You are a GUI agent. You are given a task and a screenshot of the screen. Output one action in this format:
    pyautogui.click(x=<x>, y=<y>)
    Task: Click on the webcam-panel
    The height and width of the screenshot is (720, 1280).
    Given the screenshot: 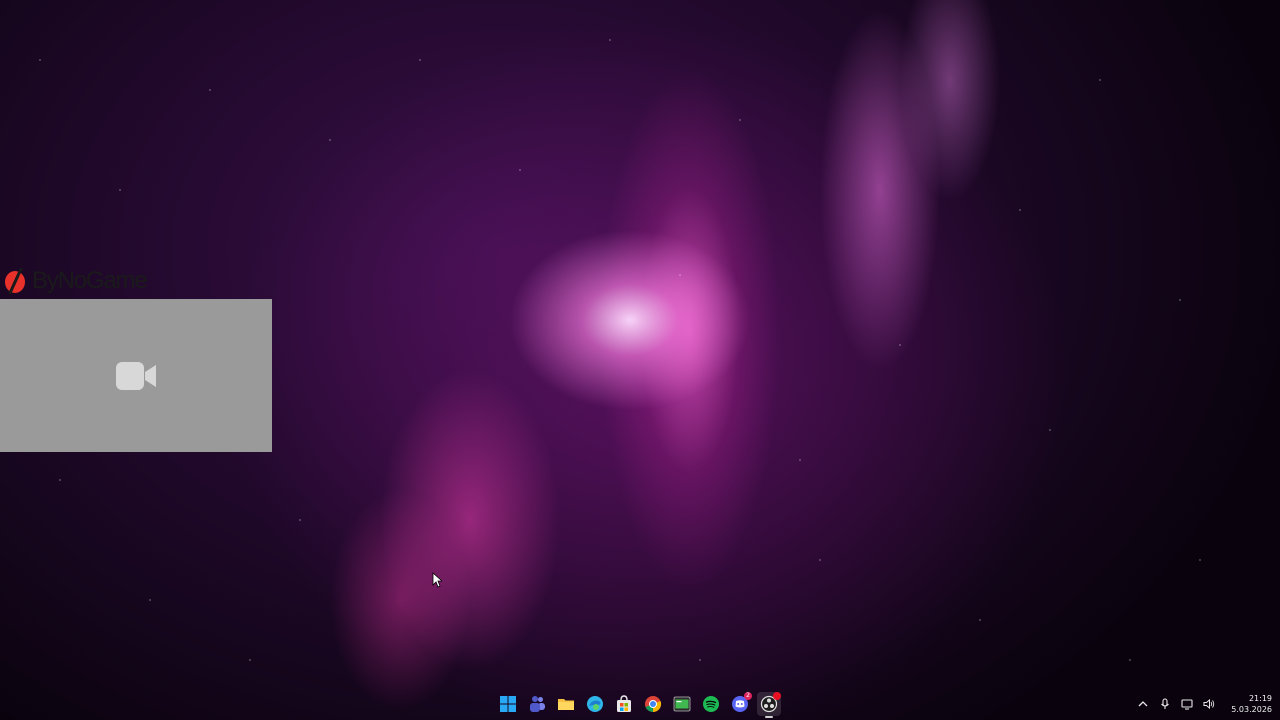 What is the action you would take?
    pyautogui.click(x=136, y=375)
    